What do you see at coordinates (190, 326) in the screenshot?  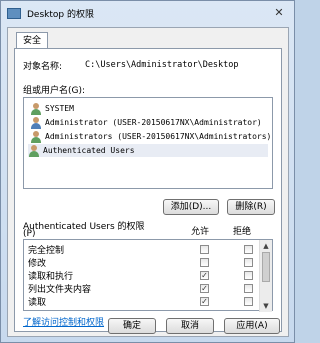 I see `cancel-button: 取消` at bounding box center [190, 326].